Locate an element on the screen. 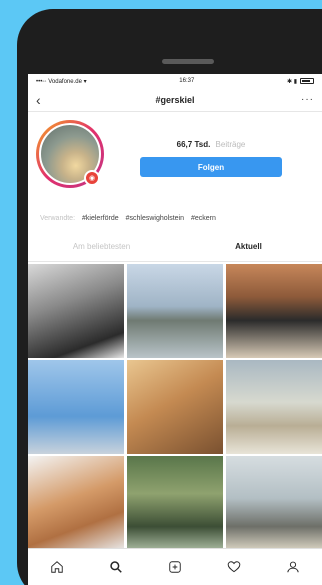 This screenshot has height=585, width=322. battery-icon is located at coordinates (307, 81).